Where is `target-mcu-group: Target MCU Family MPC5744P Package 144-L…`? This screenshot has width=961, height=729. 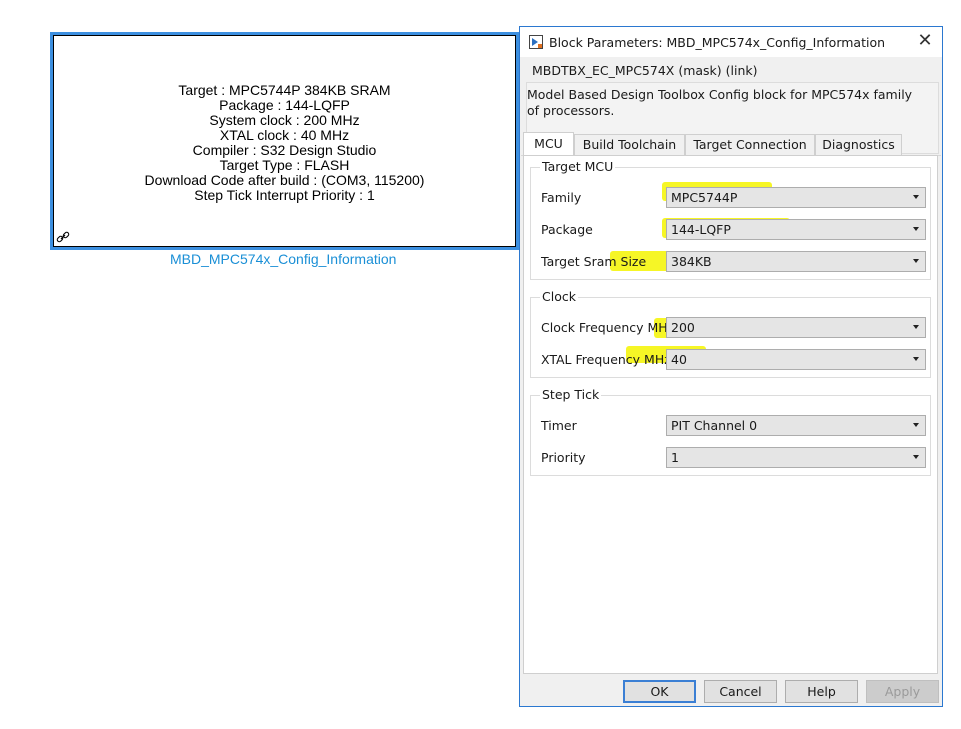 target-mcu-group: Target MCU Family MPC5744P Package 144-L… is located at coordinates (730, 219).